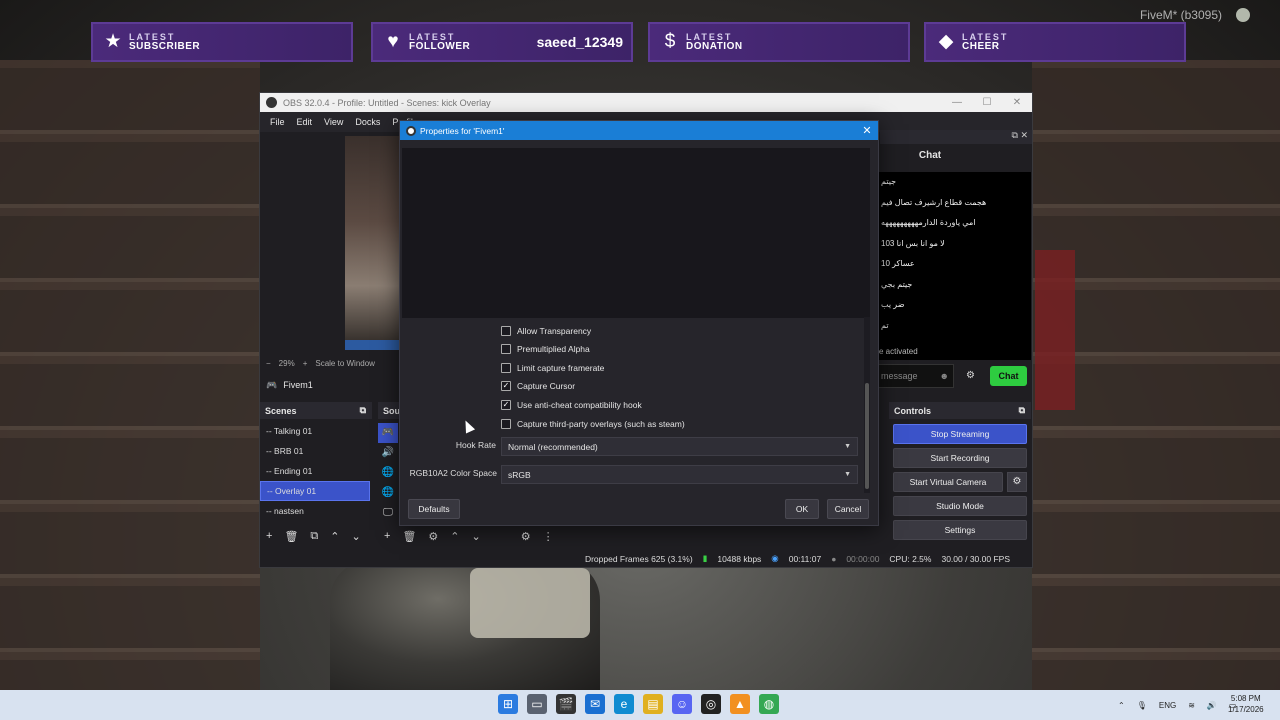 The height and width of the screenshot is (720, 1280). What do you see at coordinates (566, 704) in the screenshot?
I see `clapper-app-icon: 🎬` at bounding box center [566, 704].